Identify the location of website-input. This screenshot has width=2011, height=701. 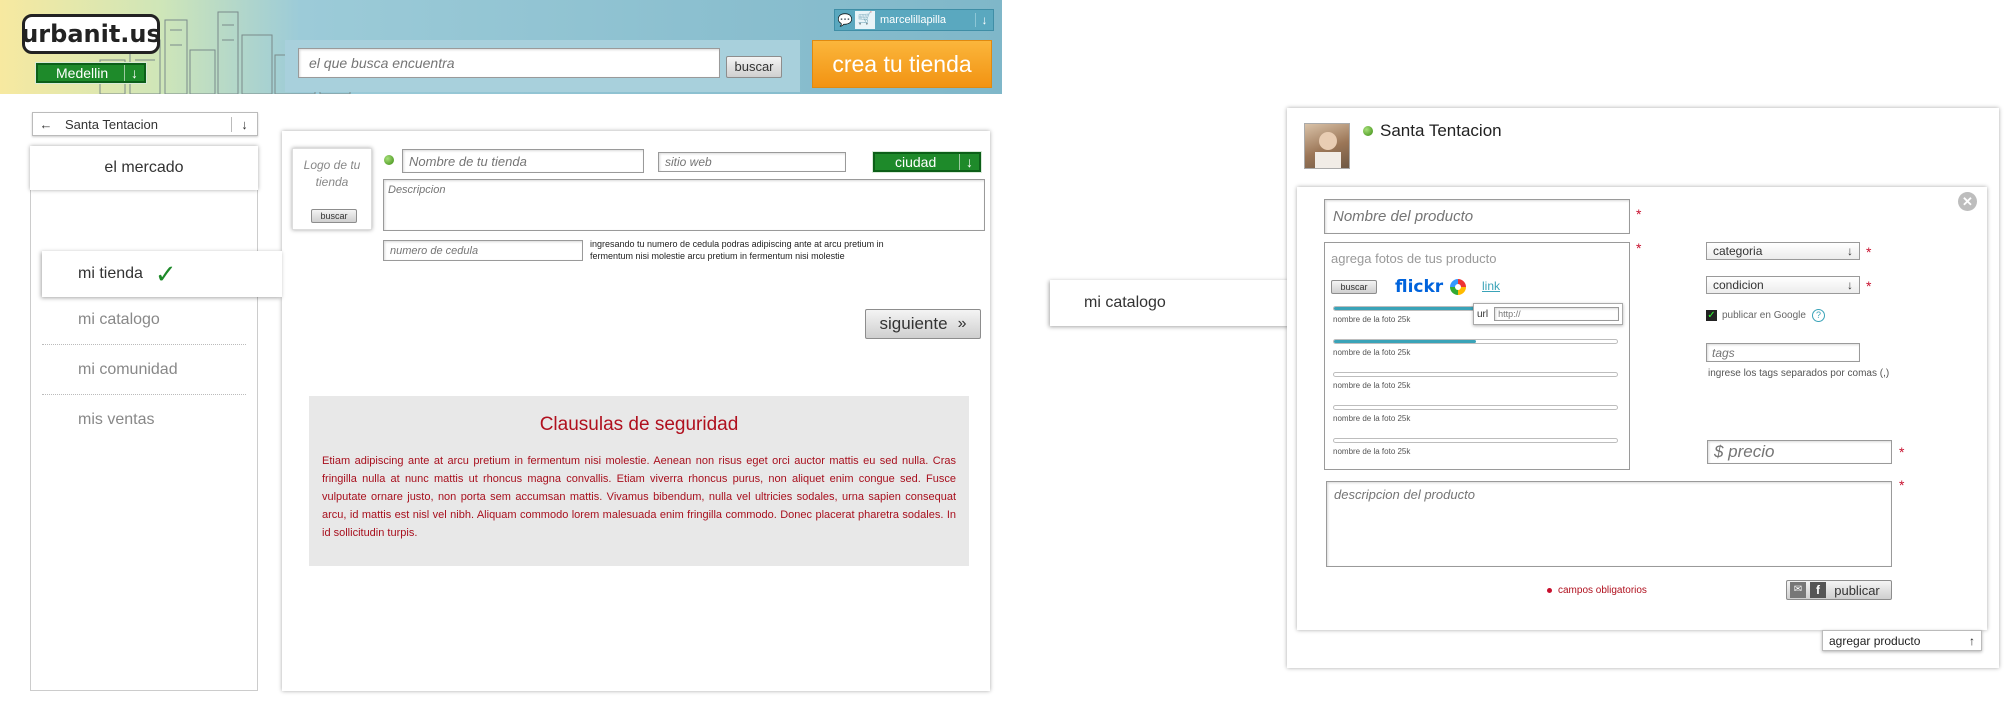
(752, 162).